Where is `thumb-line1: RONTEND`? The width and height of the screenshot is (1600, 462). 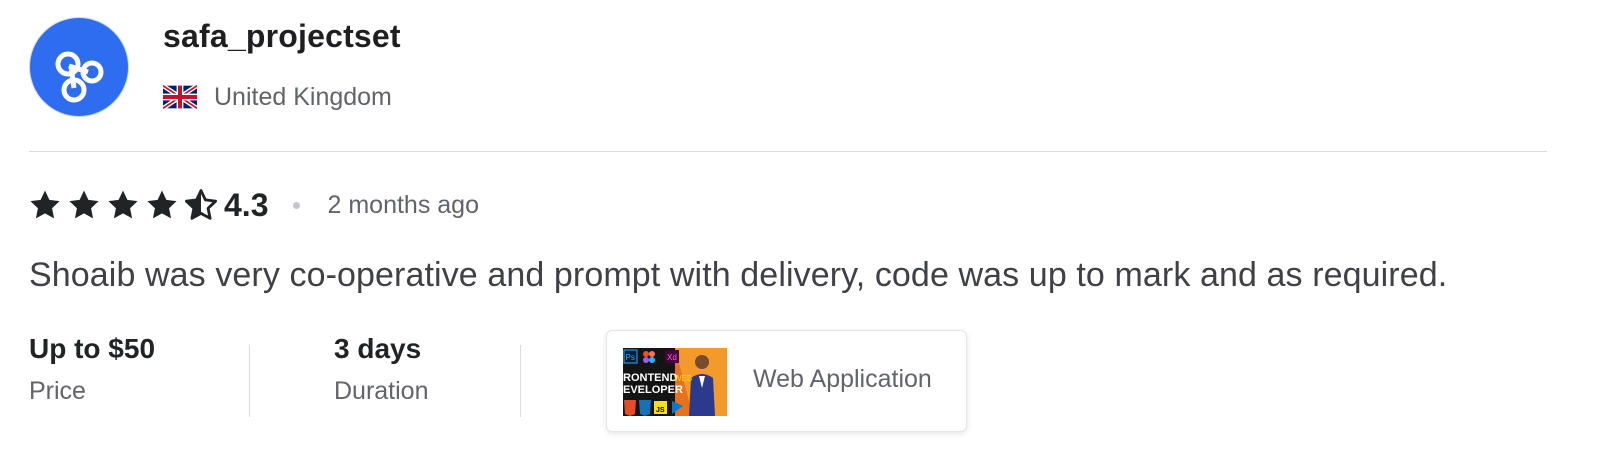 thumb-line1: RONTEND is located at coordinates (650, 378).